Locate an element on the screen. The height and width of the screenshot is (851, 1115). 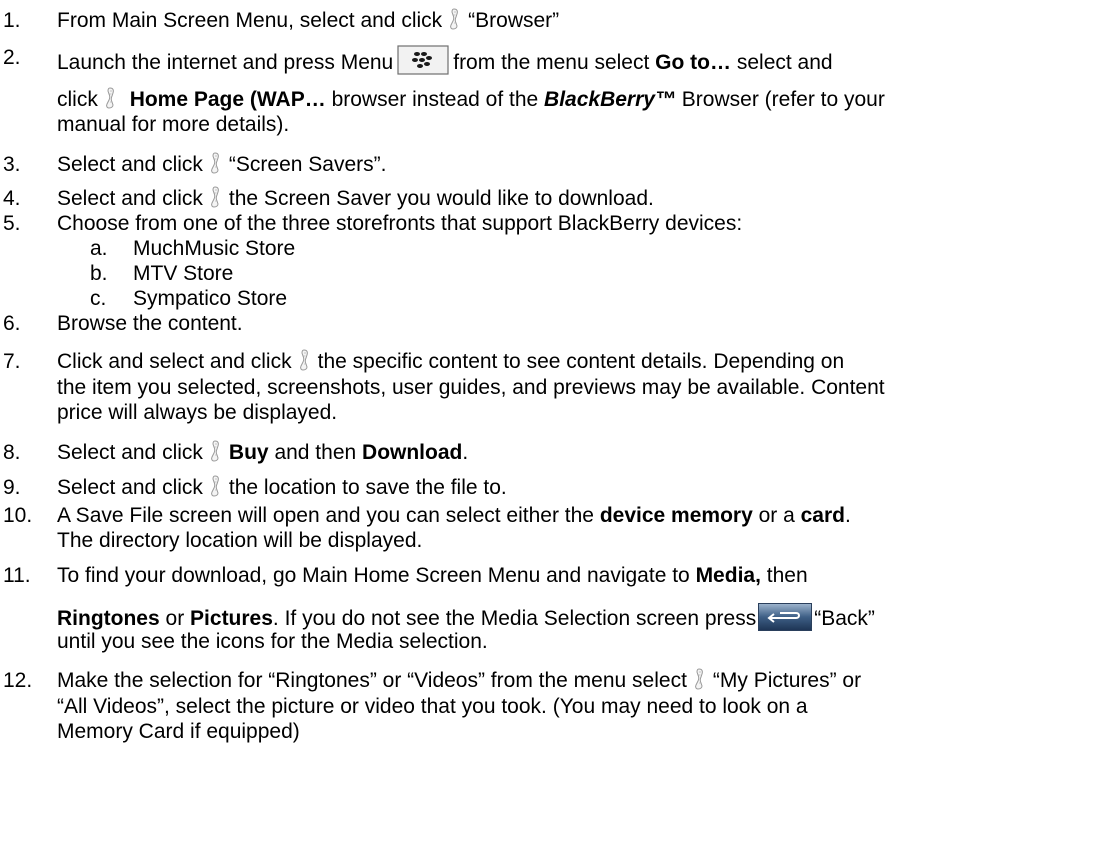
step-number: 6. is located at coordinates (12, 323).